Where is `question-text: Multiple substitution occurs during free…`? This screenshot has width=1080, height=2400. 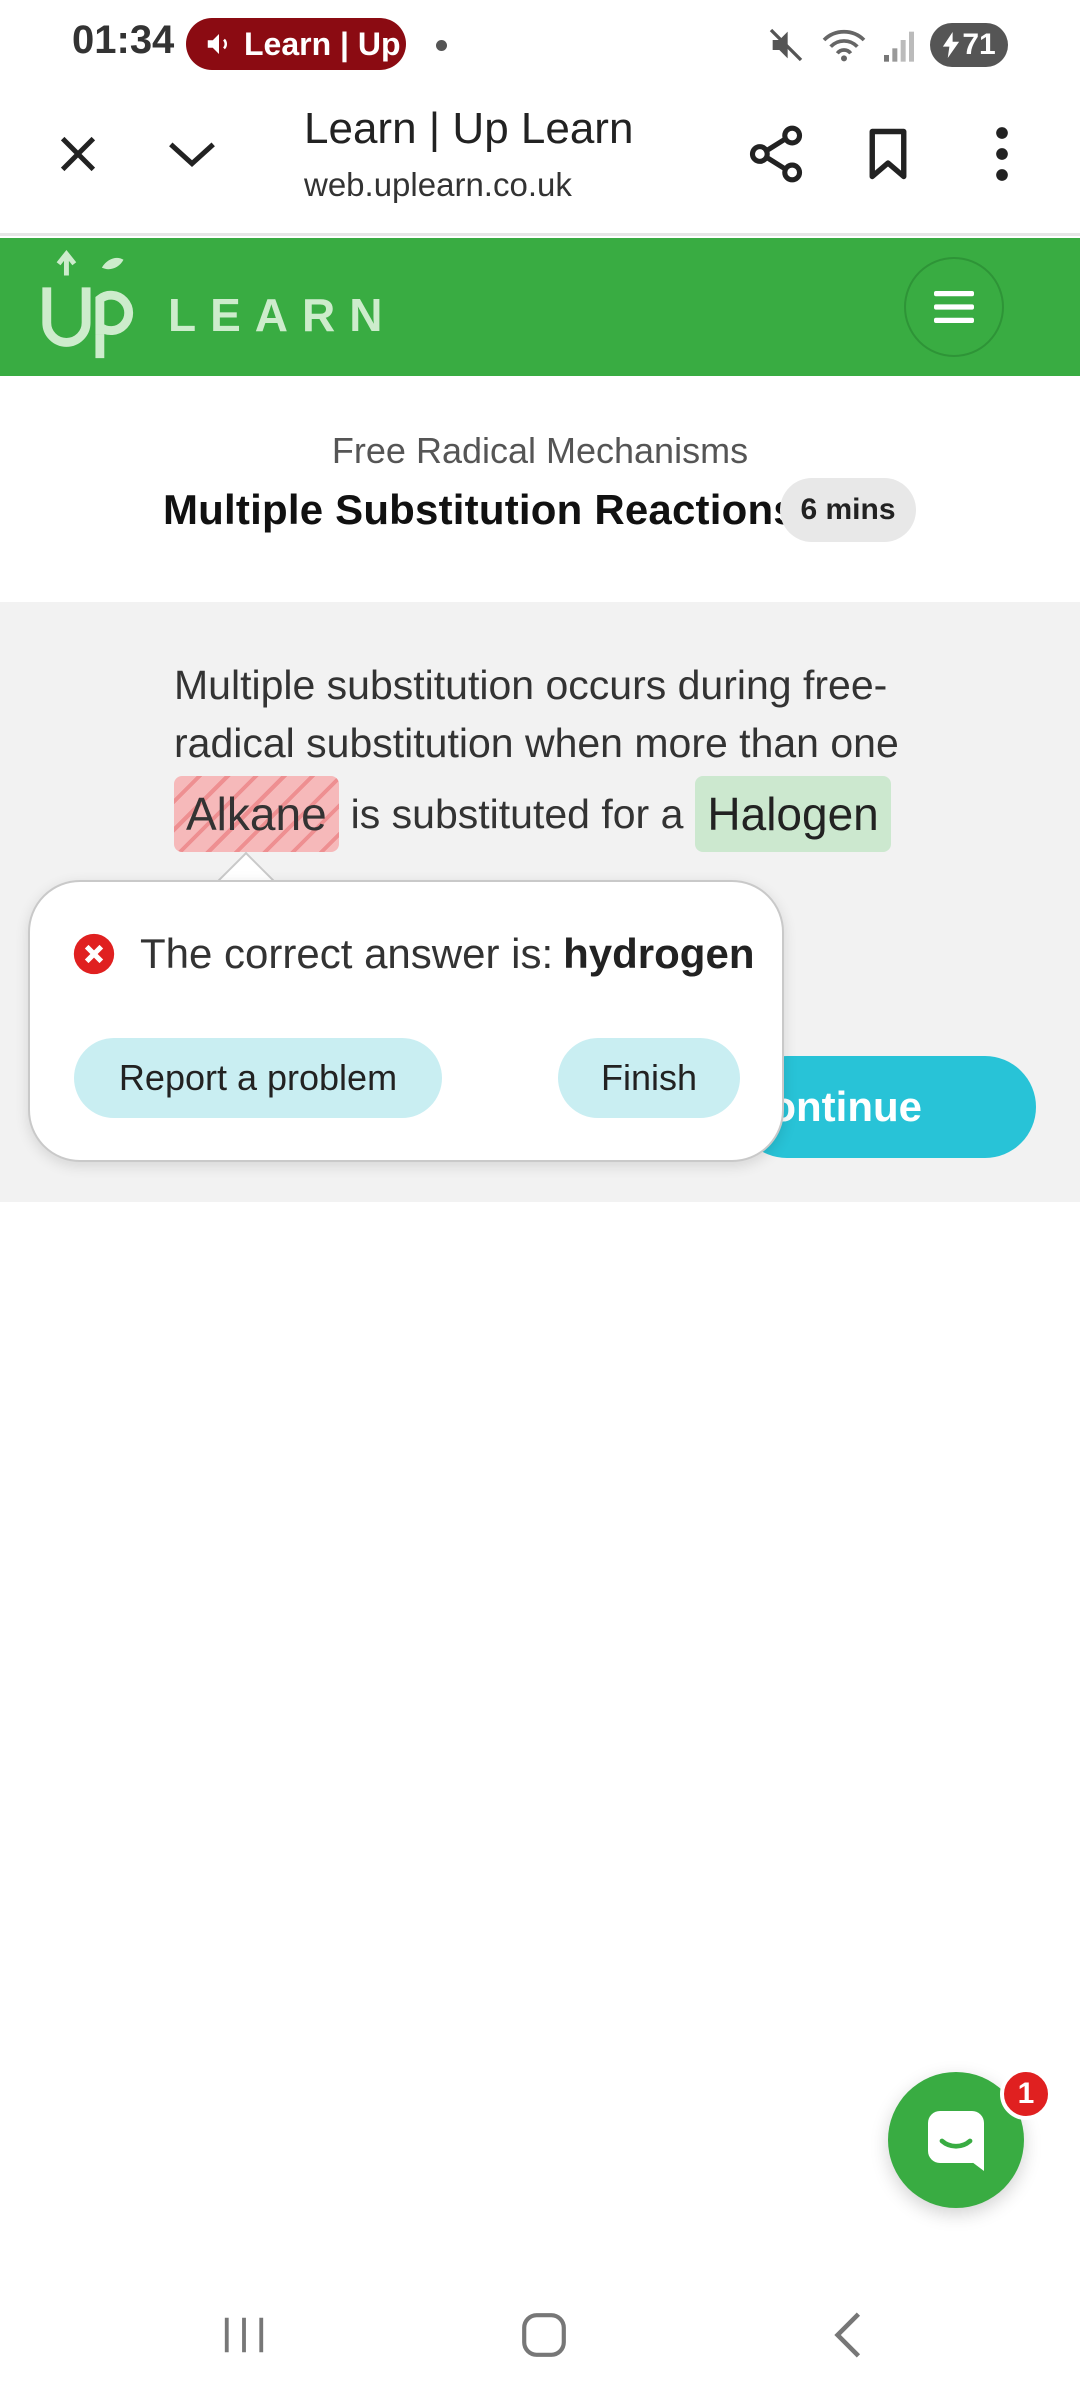 question-text: Multiple substitution occurs during free… is located at coordinates (564, 714).